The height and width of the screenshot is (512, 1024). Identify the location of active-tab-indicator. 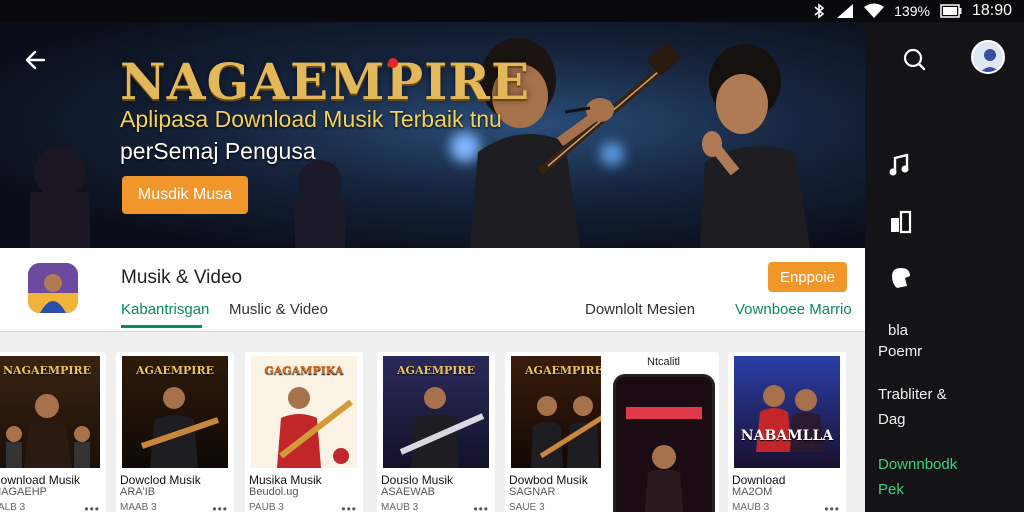
(161, 326).